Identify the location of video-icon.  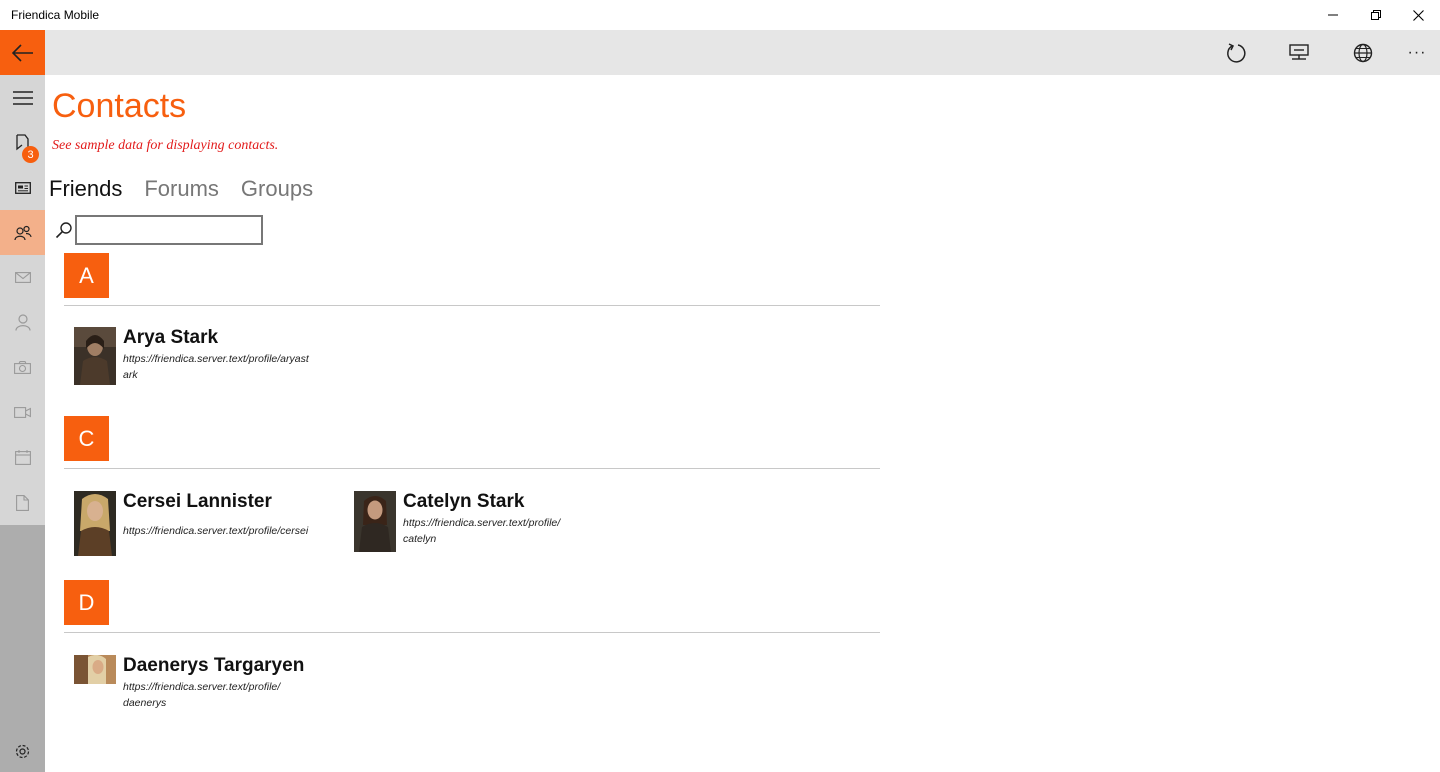
(22, 412).